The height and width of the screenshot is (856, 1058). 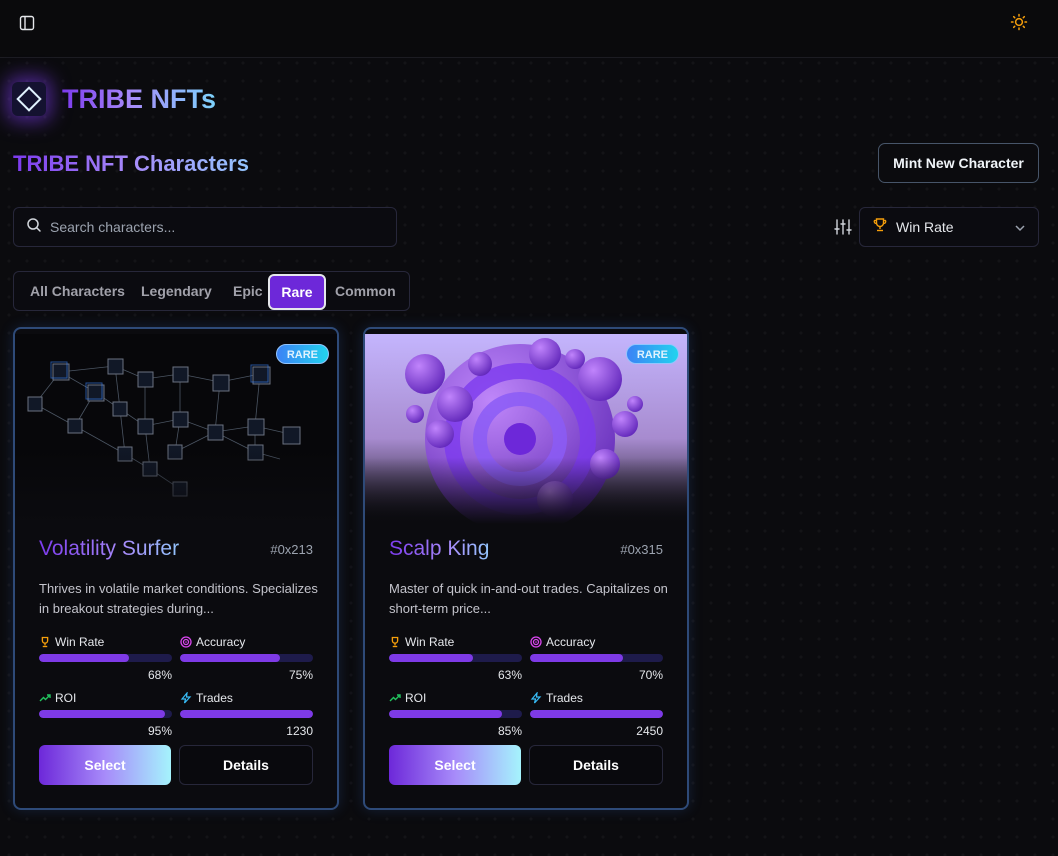 I want to click on search-icon, so click(x=34, y=227).